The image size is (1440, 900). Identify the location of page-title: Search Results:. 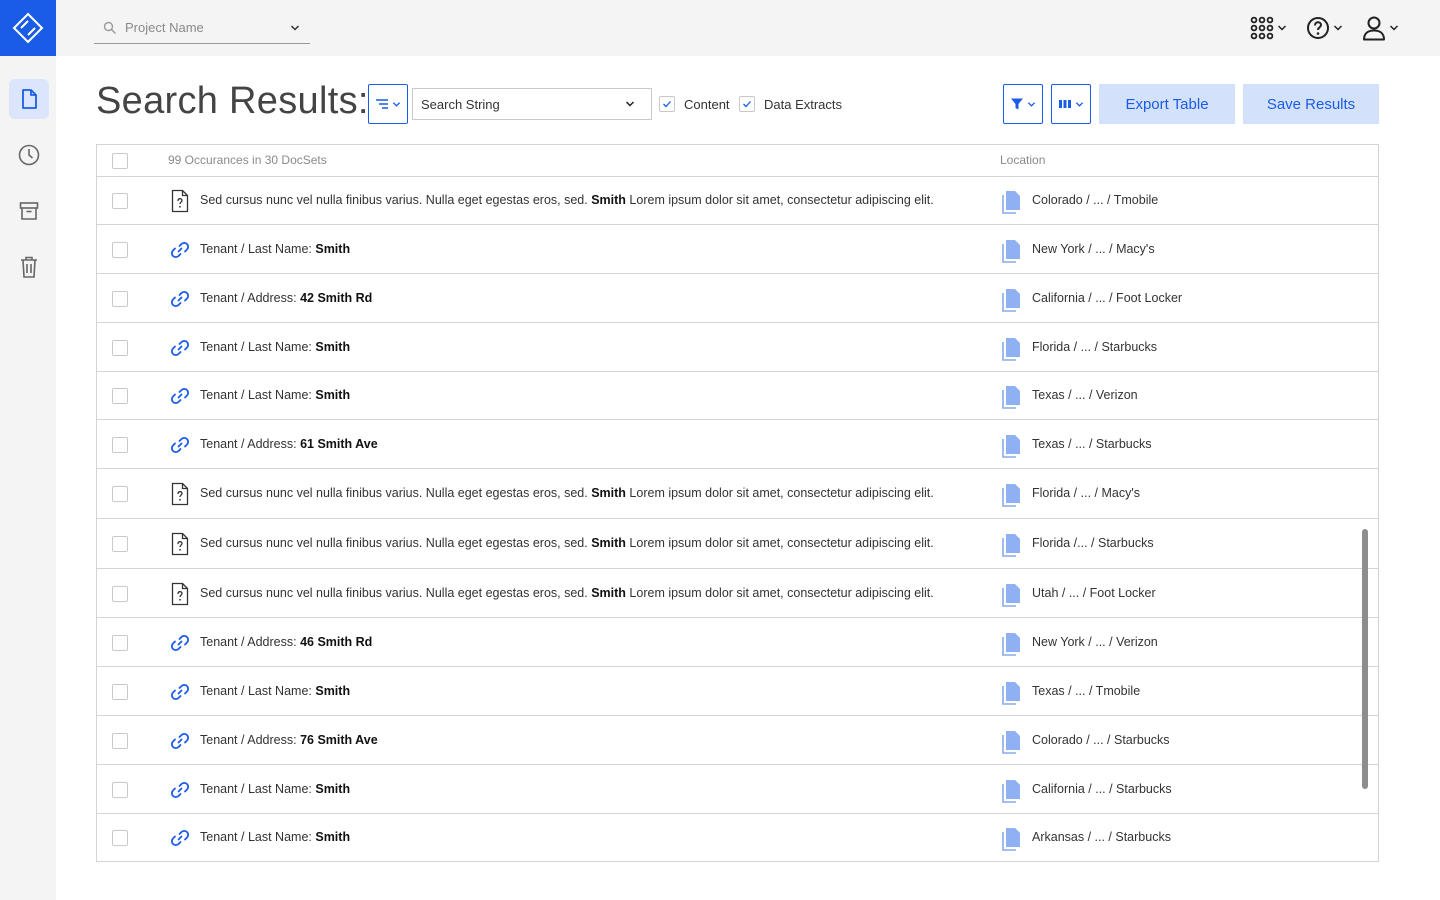
(232, 101).